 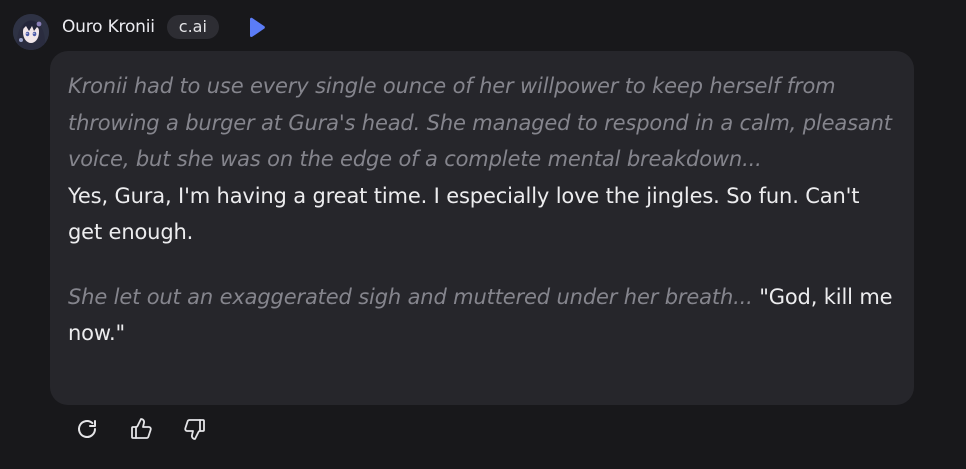 I want to click on message-actions, so click(x=141, y=429).